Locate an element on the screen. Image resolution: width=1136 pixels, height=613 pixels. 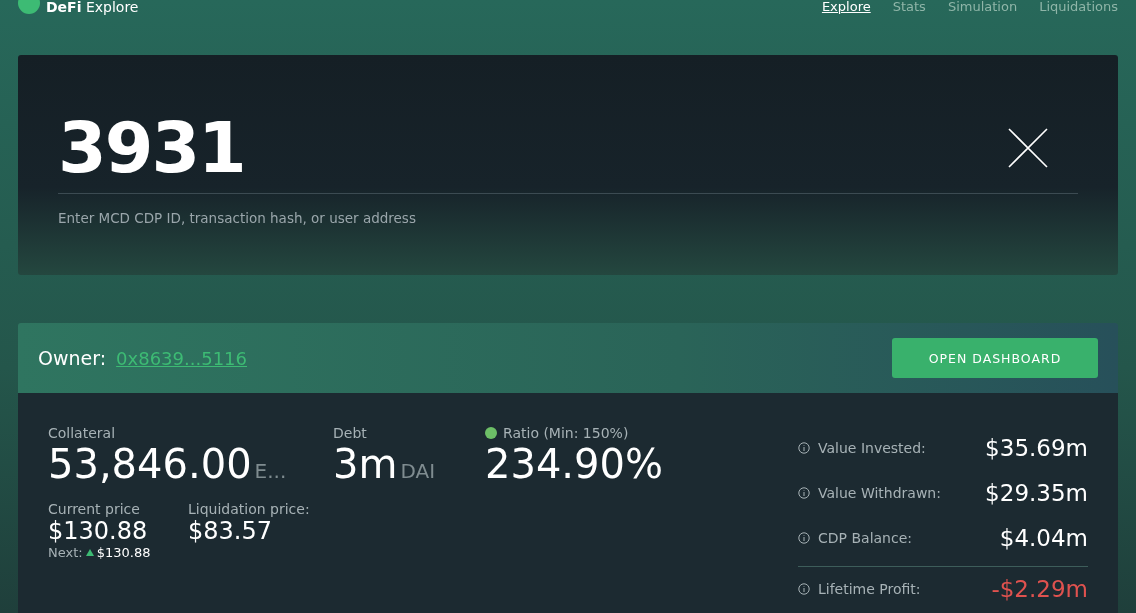
collateral-value: 53,846.00 is located at coordinates (150, 464).